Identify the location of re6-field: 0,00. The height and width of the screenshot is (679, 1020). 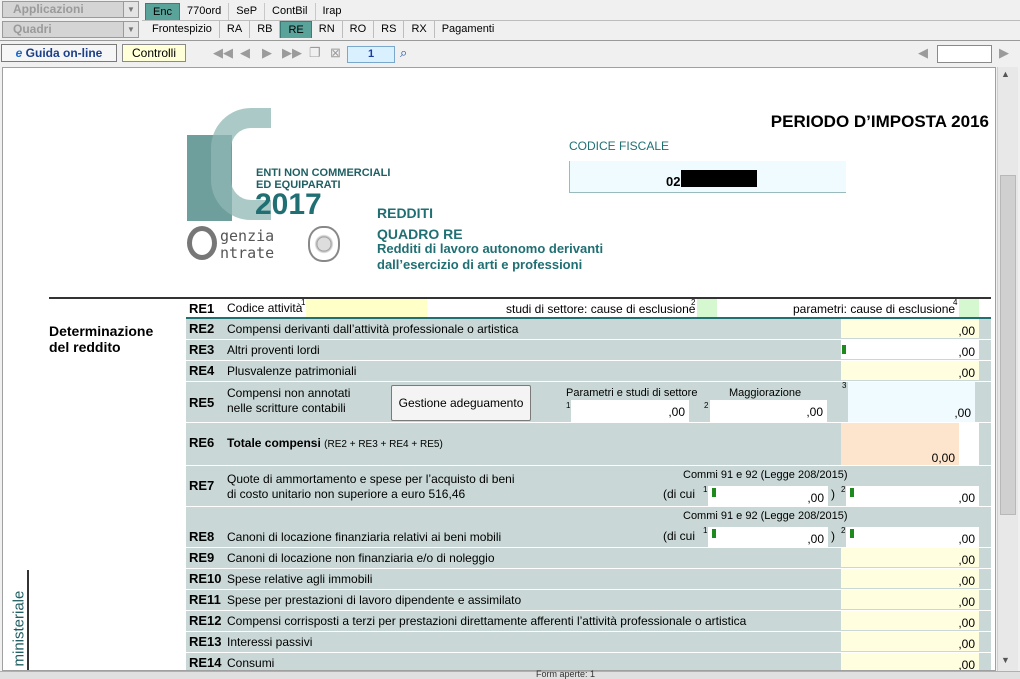
(900, 444).